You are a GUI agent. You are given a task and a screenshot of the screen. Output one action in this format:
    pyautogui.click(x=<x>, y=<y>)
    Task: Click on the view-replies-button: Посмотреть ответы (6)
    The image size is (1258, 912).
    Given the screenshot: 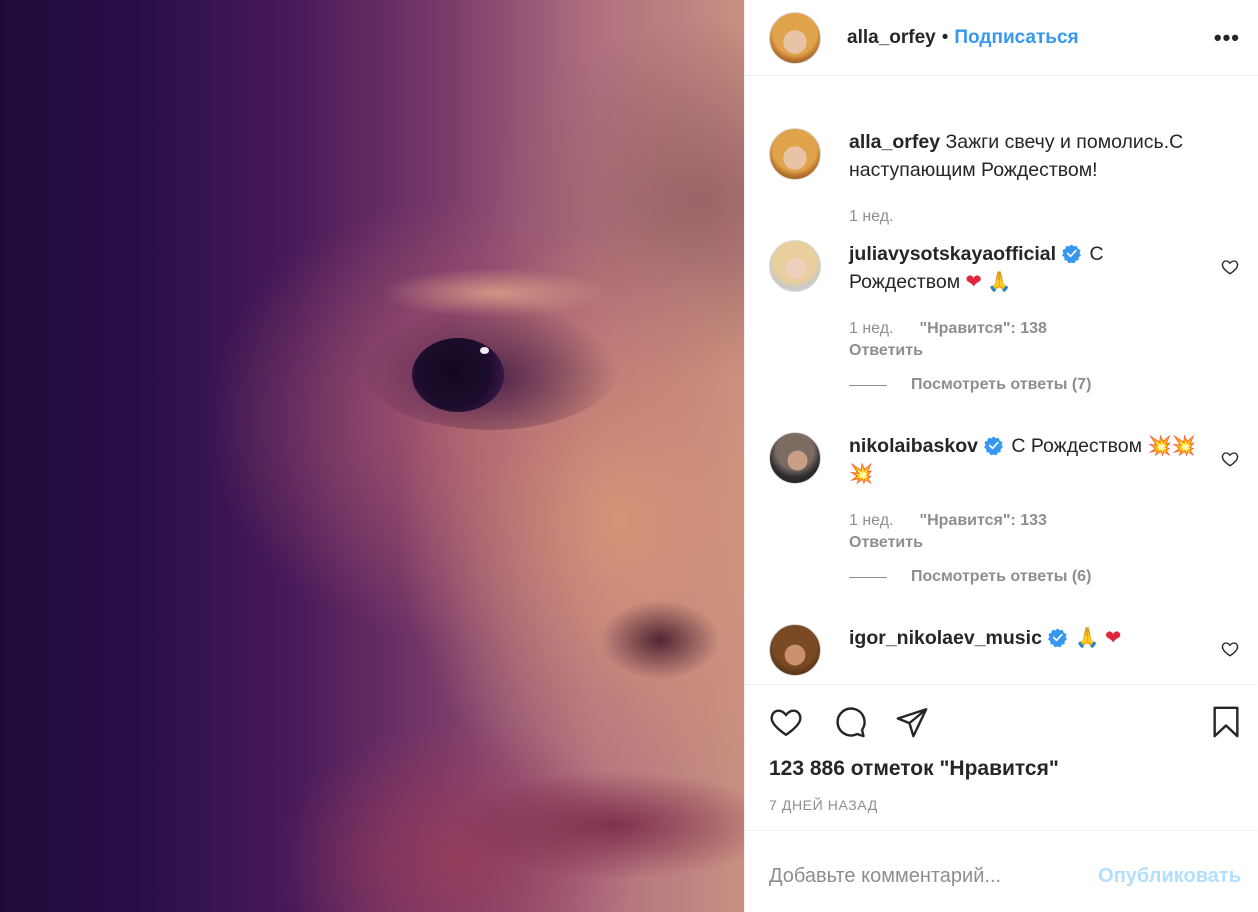 What is the action you would take?
    pyautogui.click(x=970, y=577)
    